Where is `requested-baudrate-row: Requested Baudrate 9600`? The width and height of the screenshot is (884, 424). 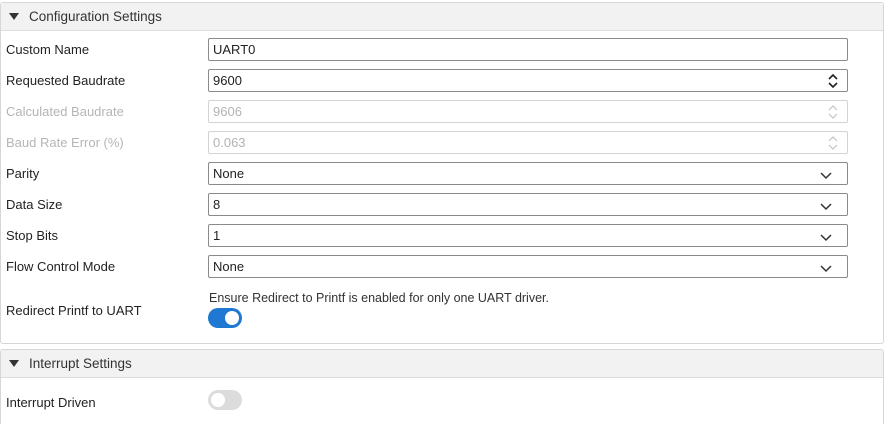 requested-baudrate-row: Requested Baudrate 9600 is located at coordinates (442, 81).